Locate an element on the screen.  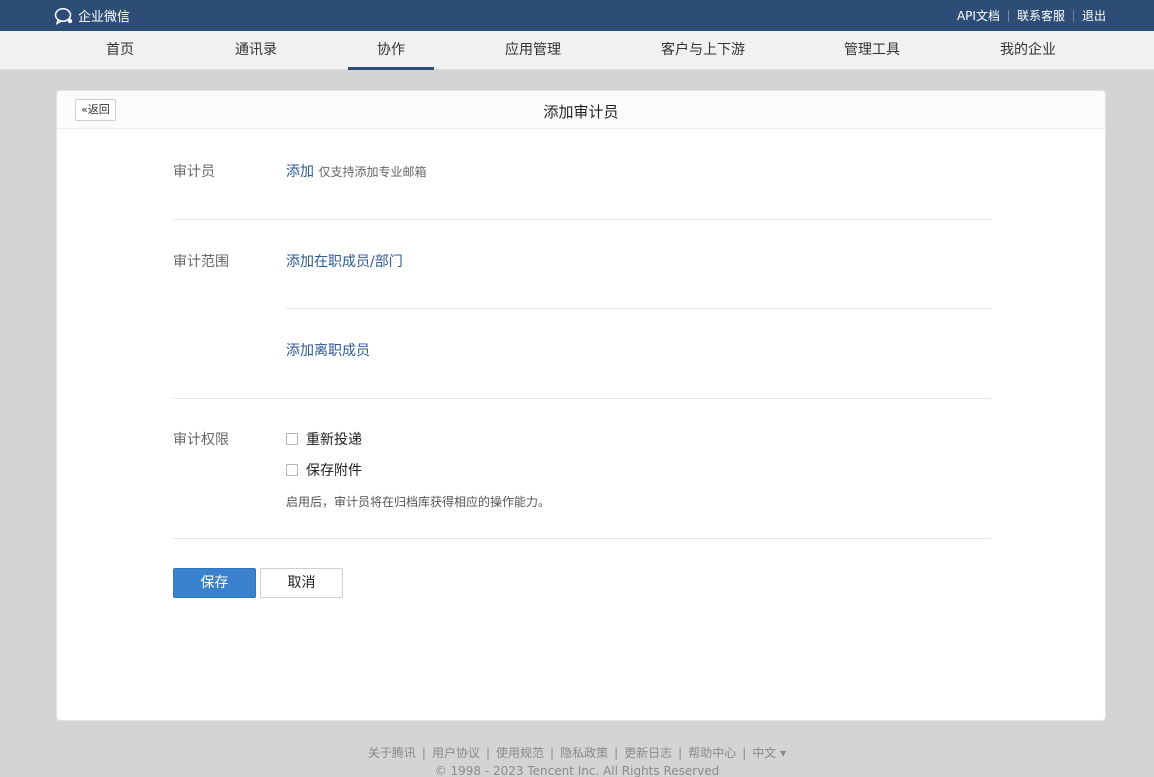
nav-my-enterprise: 我的企业 is located at coordinates (1028, 50).